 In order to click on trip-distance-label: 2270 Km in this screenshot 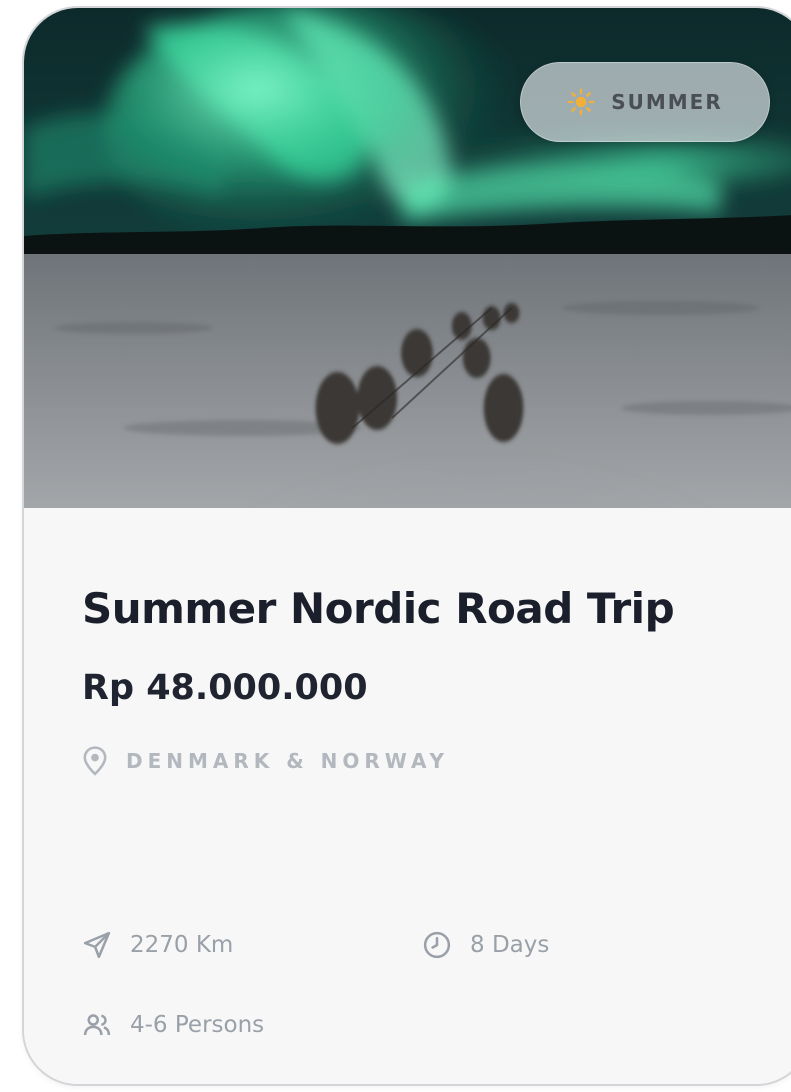, I will do `click(182, 945)`.